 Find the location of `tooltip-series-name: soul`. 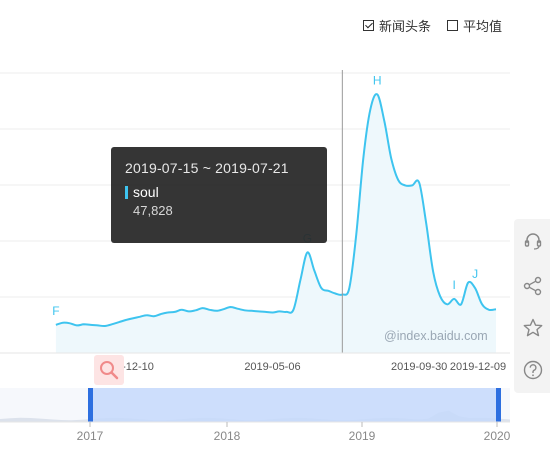

tooltip-series-name: soul is located at coordinates (146, 192).